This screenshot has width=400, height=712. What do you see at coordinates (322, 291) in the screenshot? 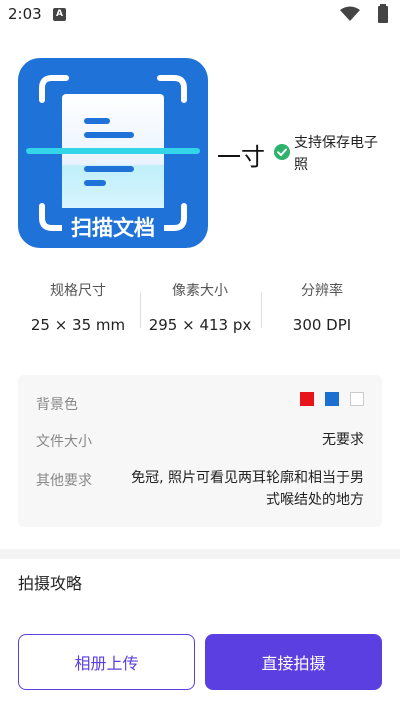
I see `spec-title: 分辨率` at bounding box center [322, 291].